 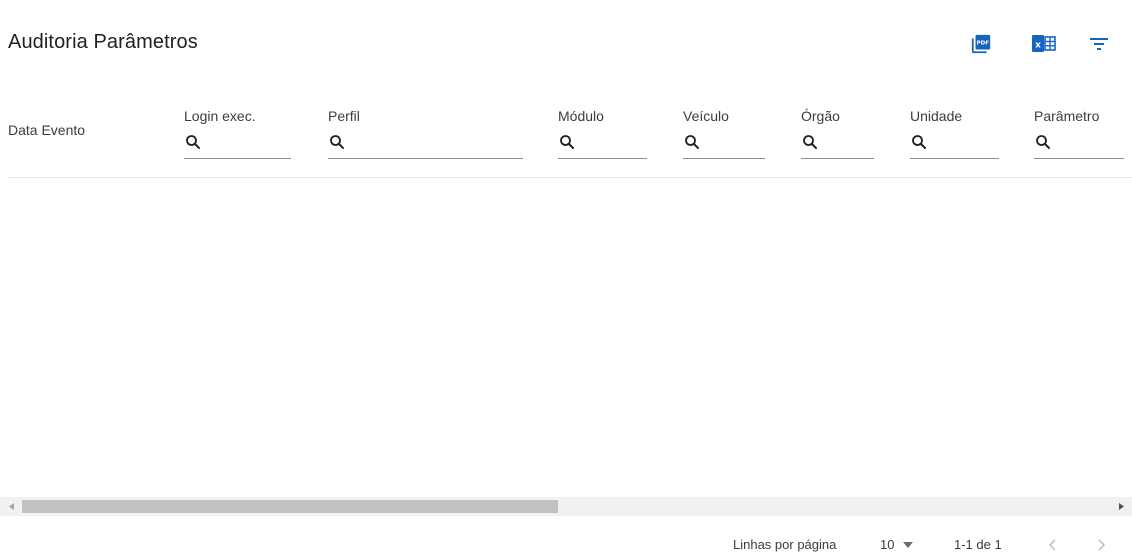 I want to click on export-excel-button: x, so click(x=1044, y=44).